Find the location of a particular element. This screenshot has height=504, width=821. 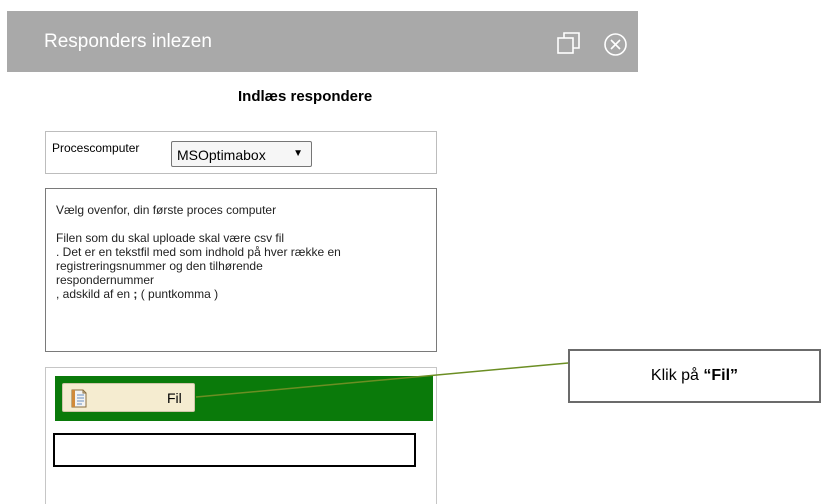

procescomputer-select: MSOptimabox ▼ is located at coordinates (241, 154).